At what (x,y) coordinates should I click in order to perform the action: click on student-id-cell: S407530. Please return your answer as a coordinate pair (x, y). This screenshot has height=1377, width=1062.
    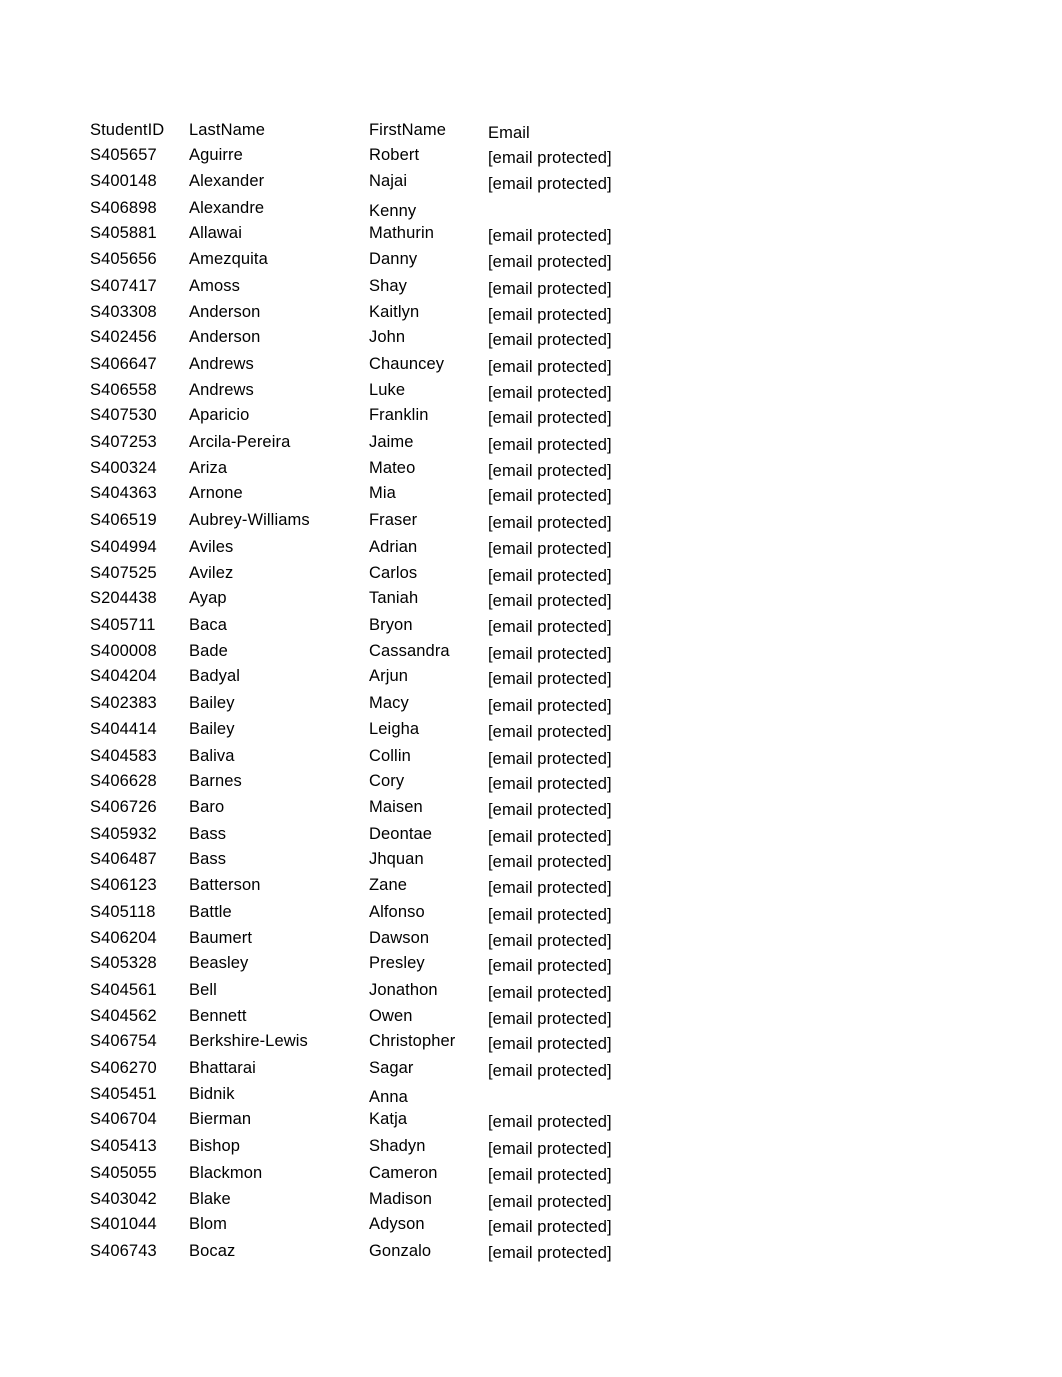
    Looking at the image, I should click on (123, 415).